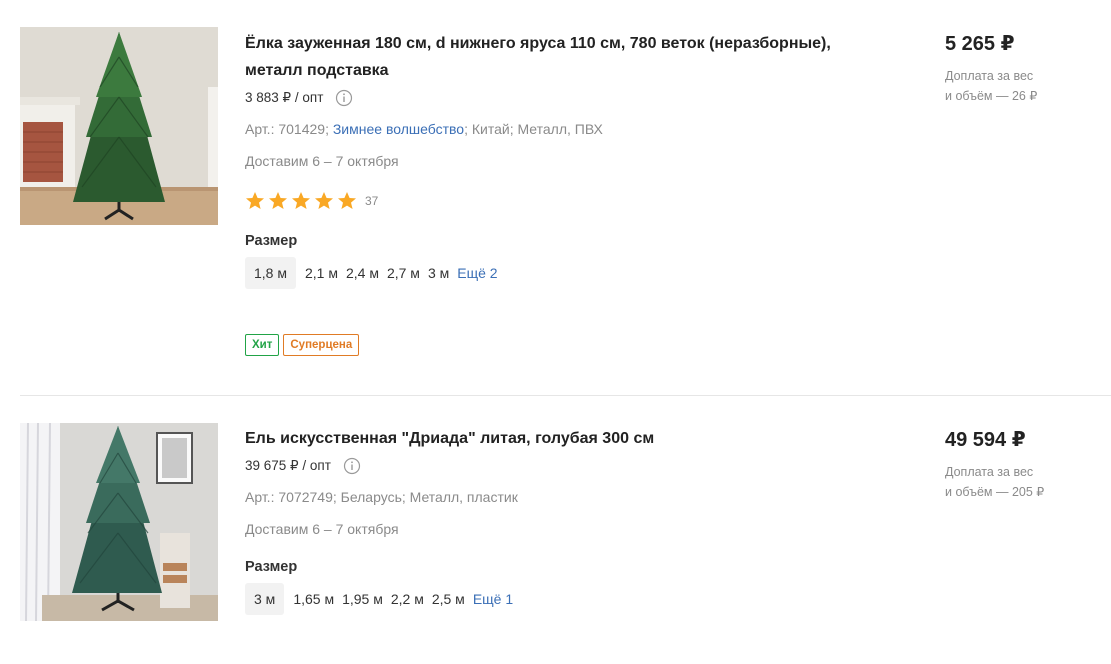  Describe the element at coordinates (995, 492) in the screenshot. I see `surcharge-line2: и объём — 205 ₽` at that location.